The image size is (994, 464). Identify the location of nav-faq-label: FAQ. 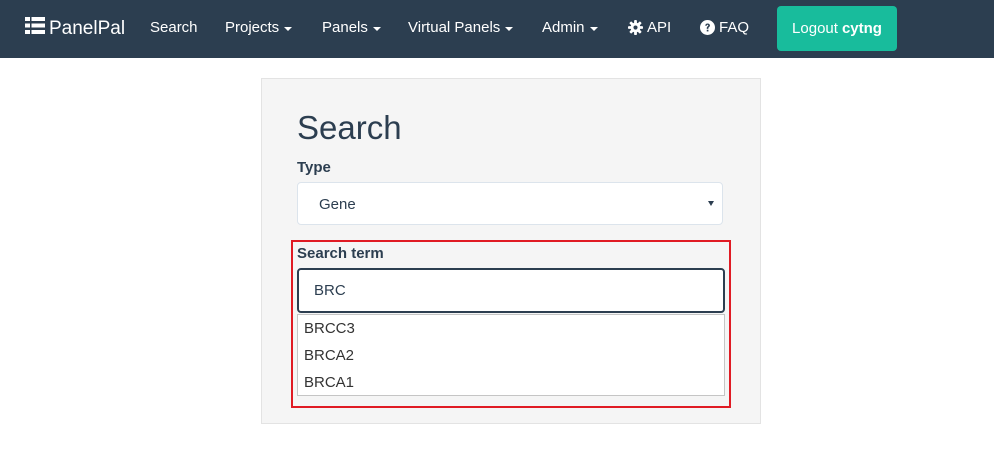
(734, 27).